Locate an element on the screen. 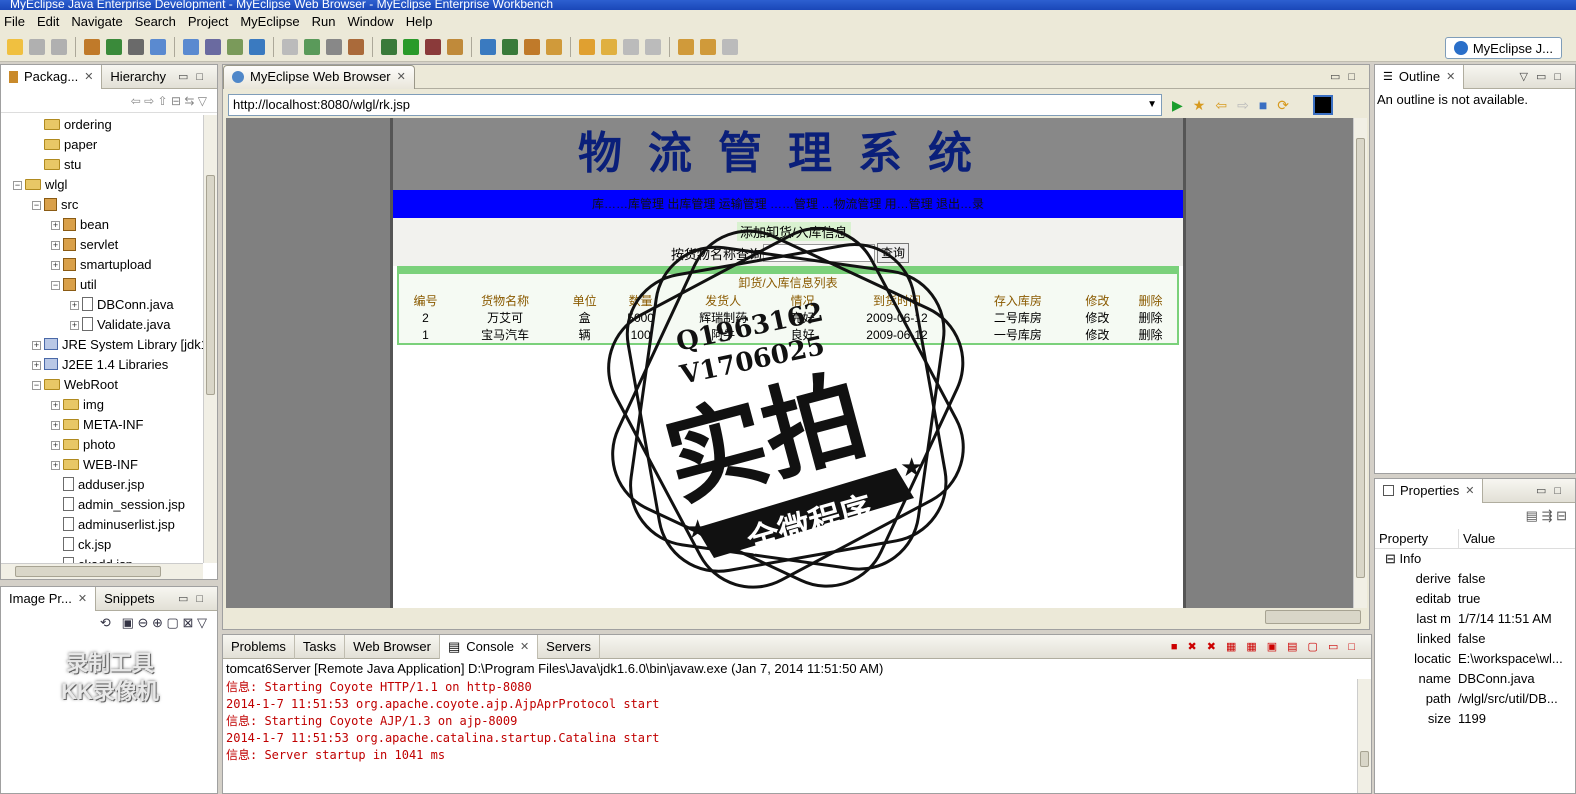 The image size is (1576, 794). browser-vertical-scrollbar is located at coordinates (1360, 363).